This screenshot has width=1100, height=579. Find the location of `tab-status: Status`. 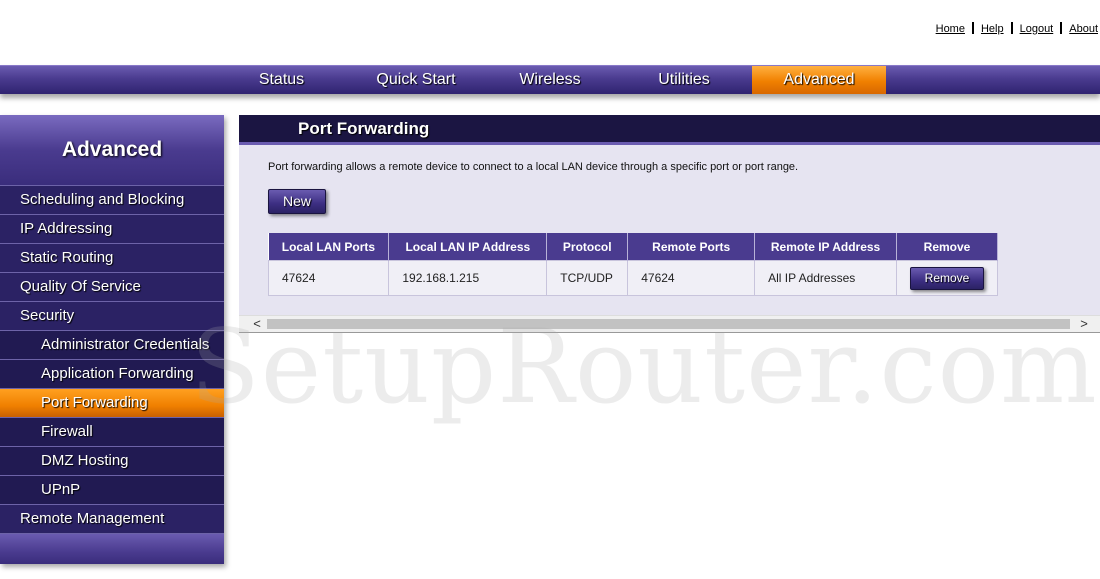

tab-status: Status is located at coordinates (281, 80).